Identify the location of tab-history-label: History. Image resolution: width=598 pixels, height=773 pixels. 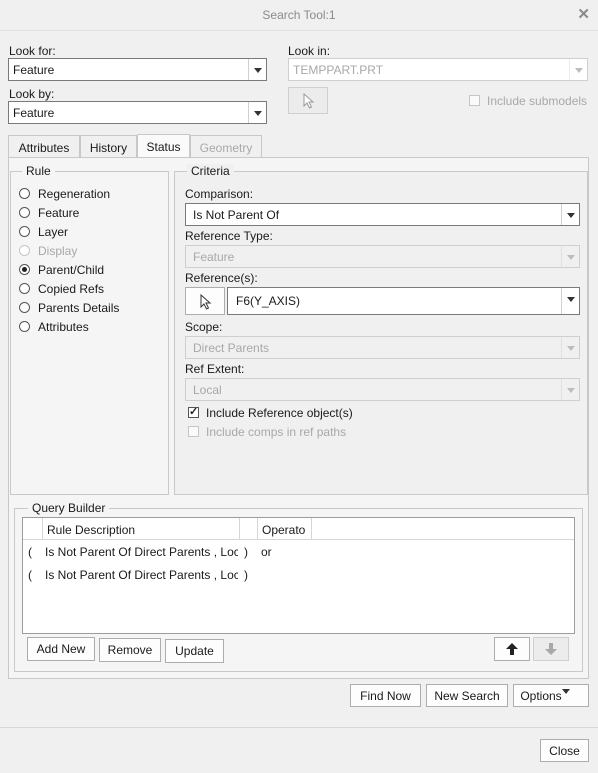
(108, 148).